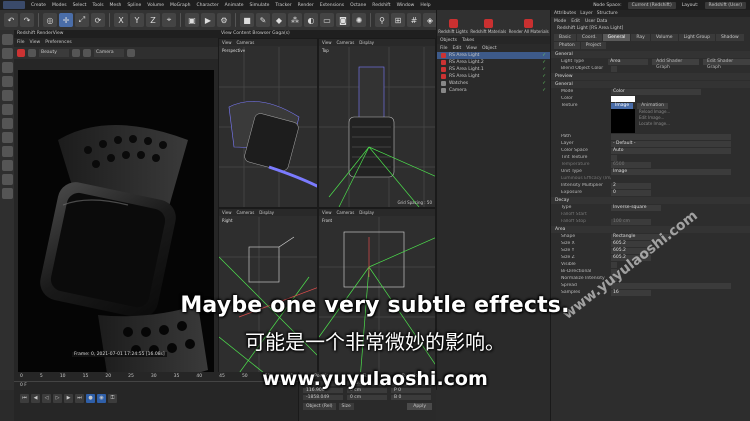 Image resolution: width=750 pixels, height=421 pixels. Describe the element at coordinates (493, 83) in the screenshot. I see `object-row: Watches ✓` at that location.